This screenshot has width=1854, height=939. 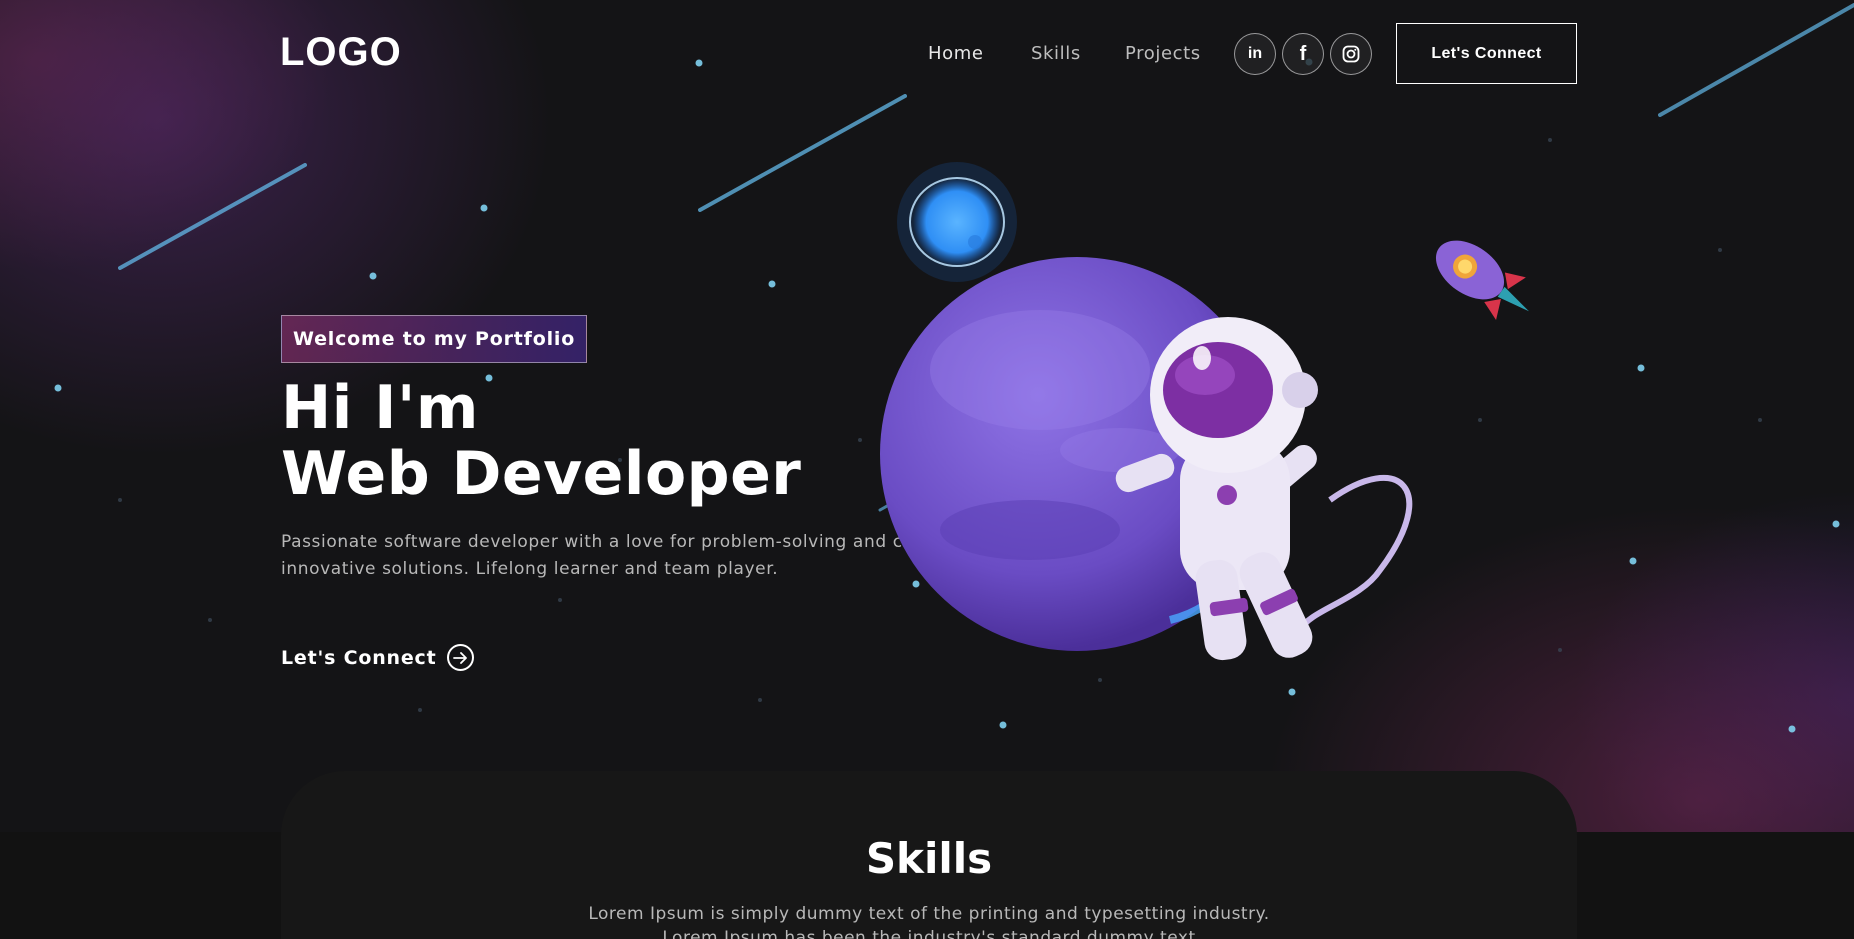 What do you see at coordinates (359, 657) in the screenshot?
I see `cta-label: Let's Connect` at bounding box center [359, 657].